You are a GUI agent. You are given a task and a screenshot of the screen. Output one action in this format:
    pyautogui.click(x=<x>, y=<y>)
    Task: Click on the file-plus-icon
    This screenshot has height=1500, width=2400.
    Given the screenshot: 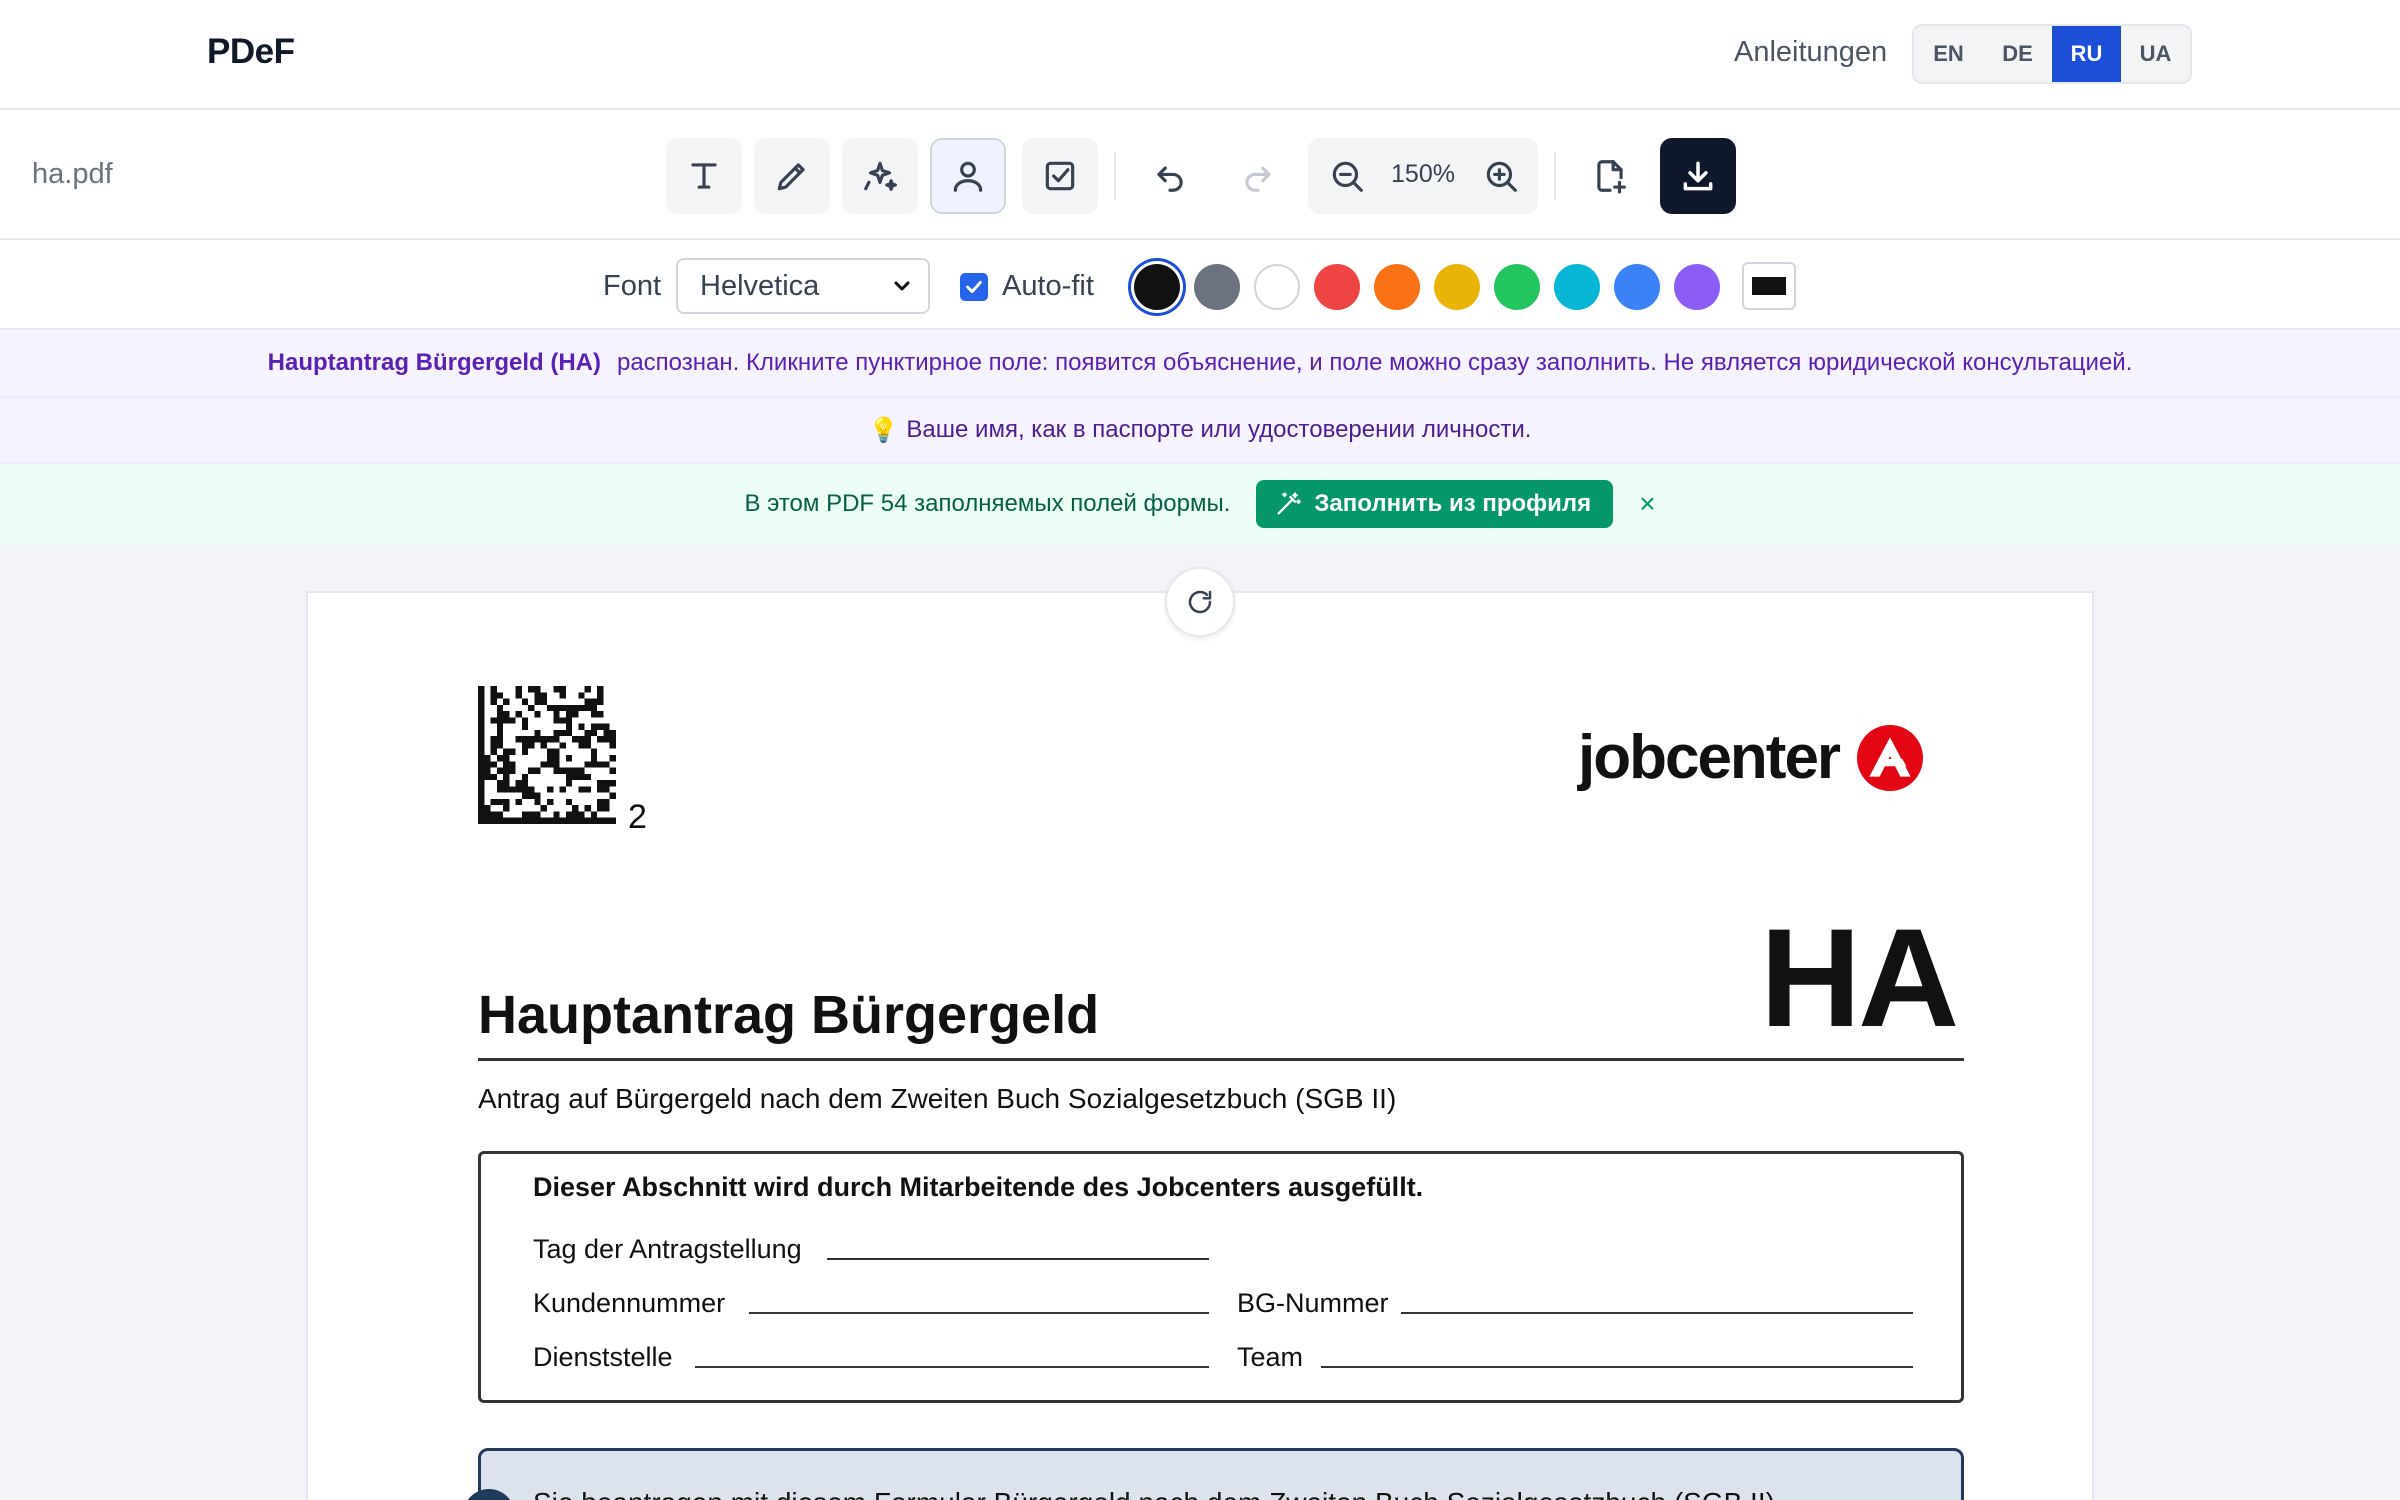 What is the action you would take?
    pyautogui.click(x=1611, y=177)
    